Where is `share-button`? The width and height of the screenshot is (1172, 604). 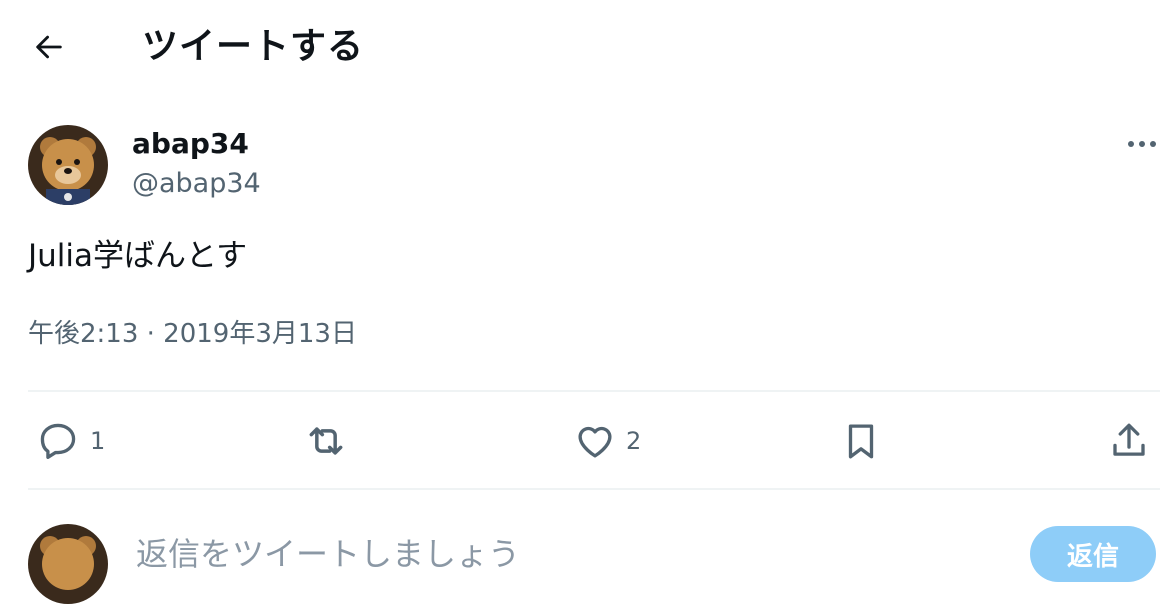 share-button is located at coordinates (1129, 441).